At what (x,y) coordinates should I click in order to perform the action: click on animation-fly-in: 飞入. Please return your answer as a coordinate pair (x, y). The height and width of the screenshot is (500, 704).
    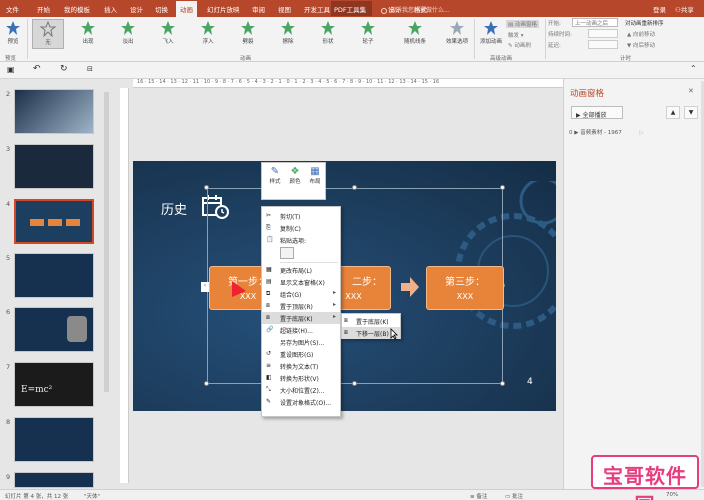
    Looking at the image, I should click on (168, 34).